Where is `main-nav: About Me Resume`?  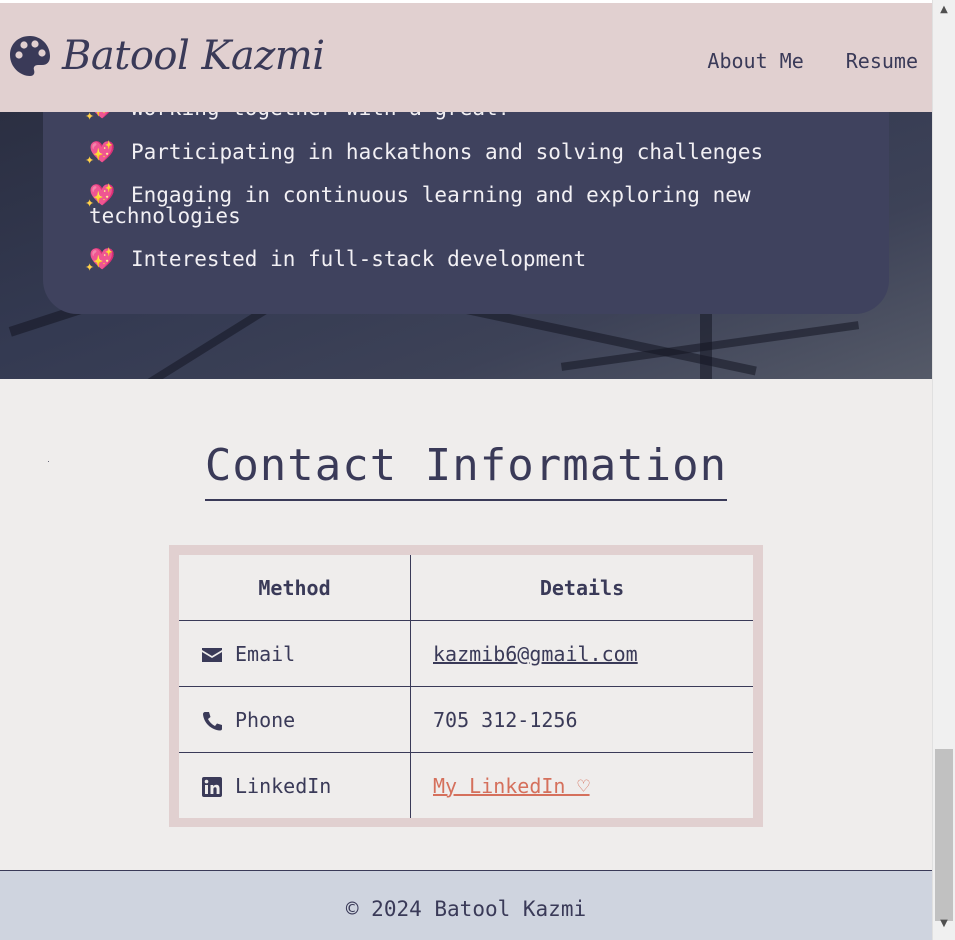 main-nav: About Me Resume is located at coordinates (812, 61).